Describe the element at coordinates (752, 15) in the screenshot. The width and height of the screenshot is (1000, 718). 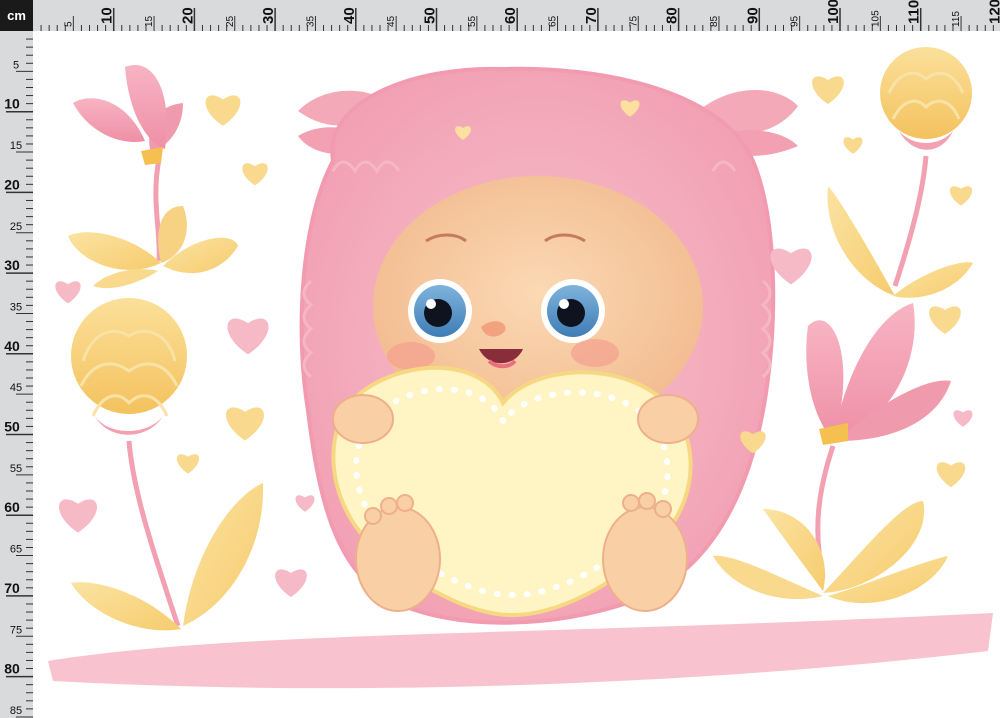
I see `ruler-label: 90` at that location.